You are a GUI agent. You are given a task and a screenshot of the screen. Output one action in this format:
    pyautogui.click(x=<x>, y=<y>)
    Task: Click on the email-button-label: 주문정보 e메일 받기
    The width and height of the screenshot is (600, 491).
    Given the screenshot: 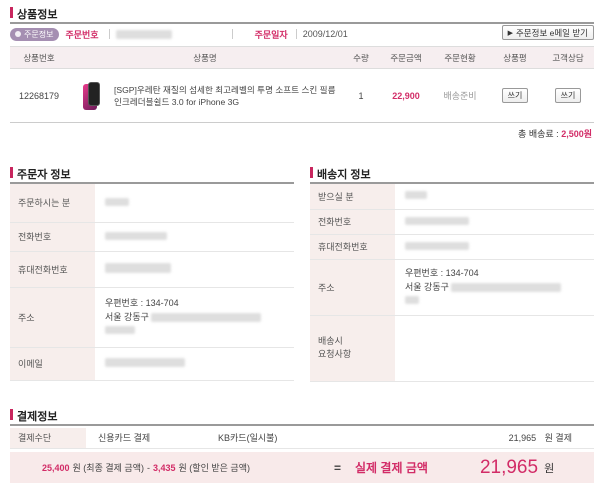 What is the action you would take?
    pyautogui.click(x=551, y=32)
    